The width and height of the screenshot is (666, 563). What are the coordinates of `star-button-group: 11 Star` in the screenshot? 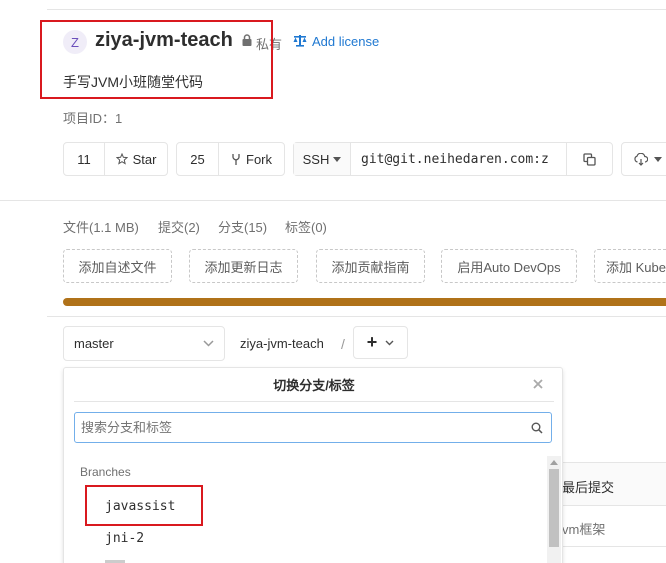 It's located at (115, 159).